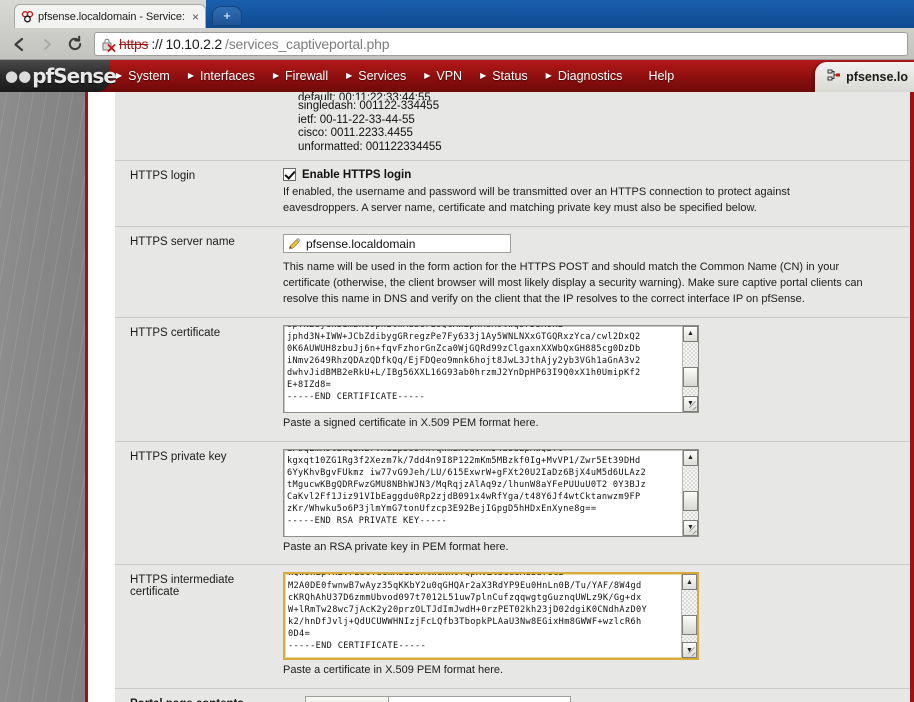 The width and height of the screenshot is (914, 702). I want to click on back-button, so click(19, 44).